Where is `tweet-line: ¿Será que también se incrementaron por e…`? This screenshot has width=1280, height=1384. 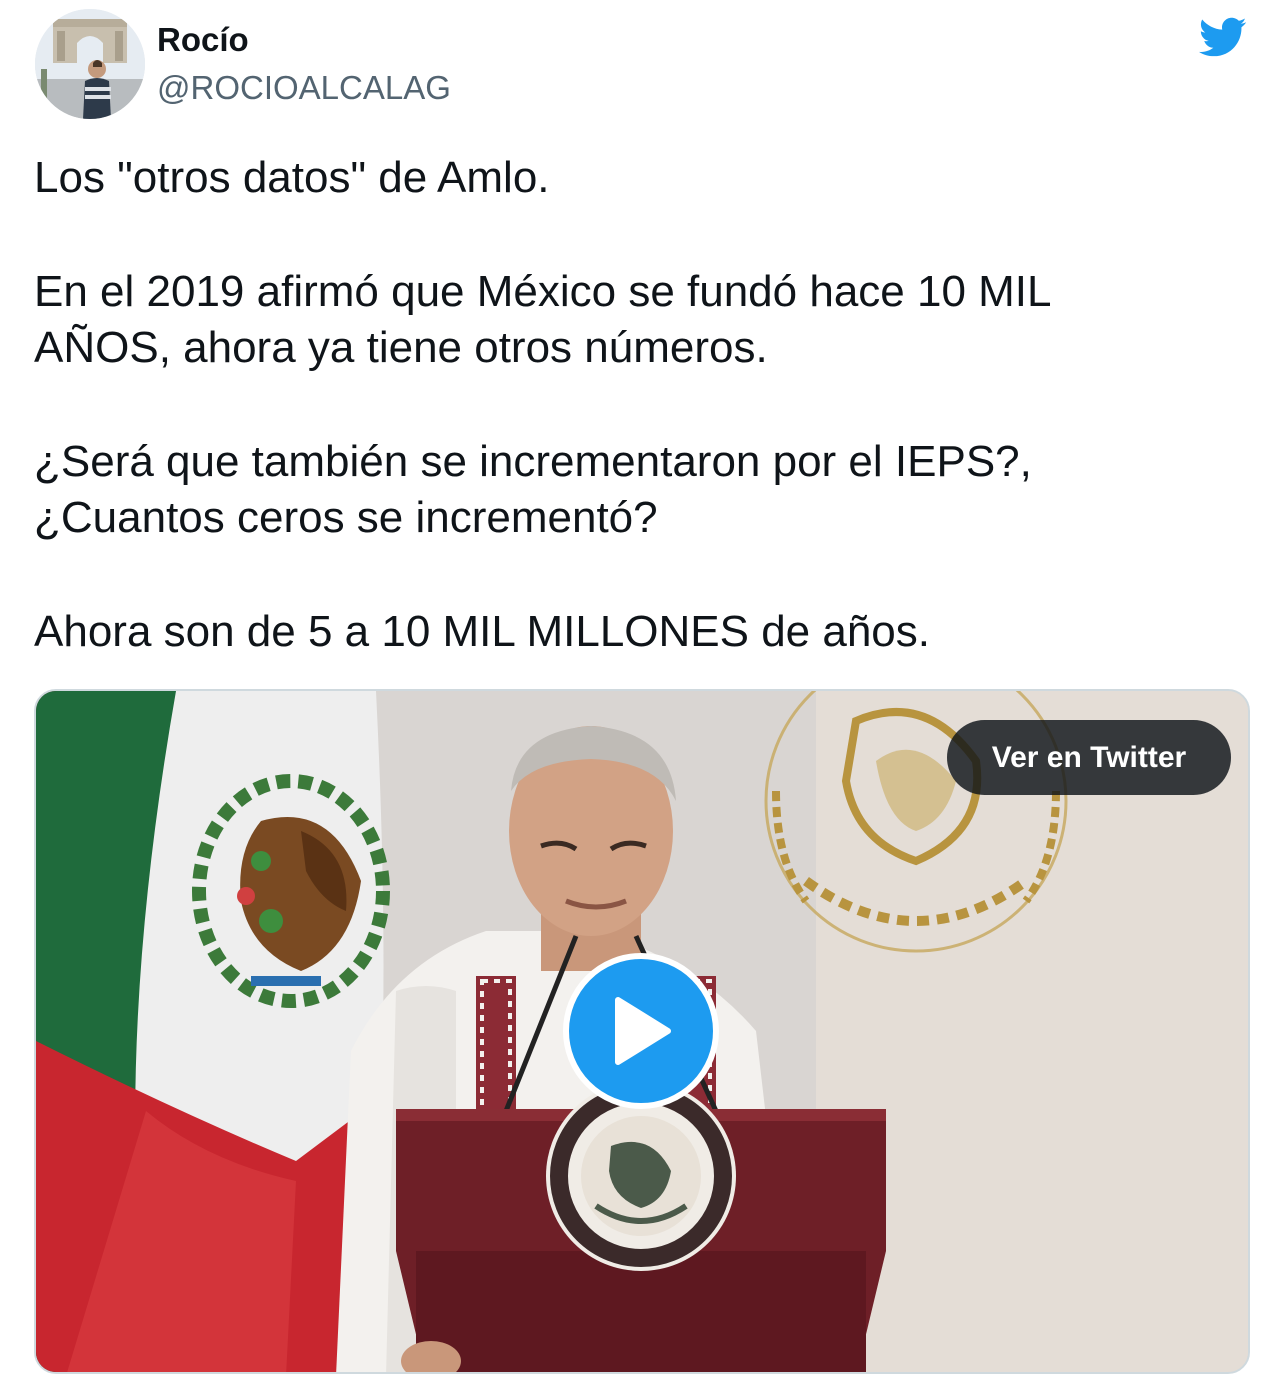 tweet-line: ¿Será que también se incrementaron por e… is located at coordinates (533, 461).